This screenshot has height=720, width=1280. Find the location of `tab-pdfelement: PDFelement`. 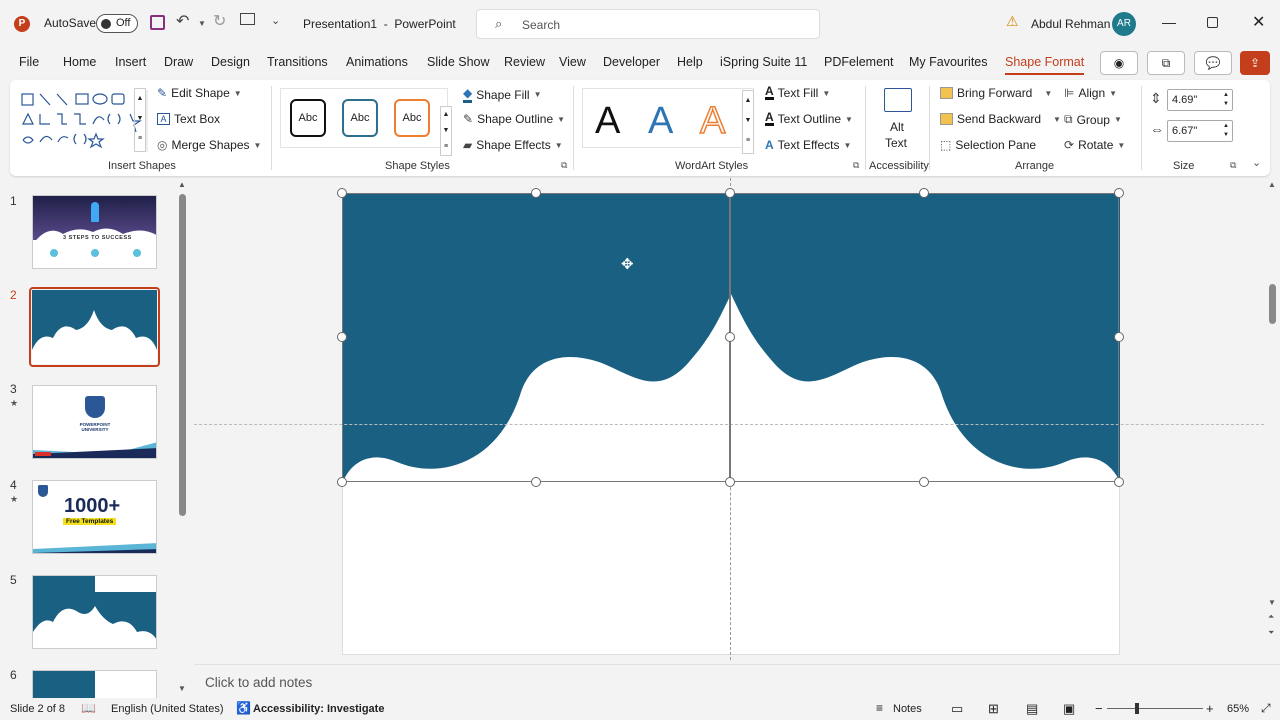

tab-pdfelement: PDFelement is located at coordinates (858, 62).